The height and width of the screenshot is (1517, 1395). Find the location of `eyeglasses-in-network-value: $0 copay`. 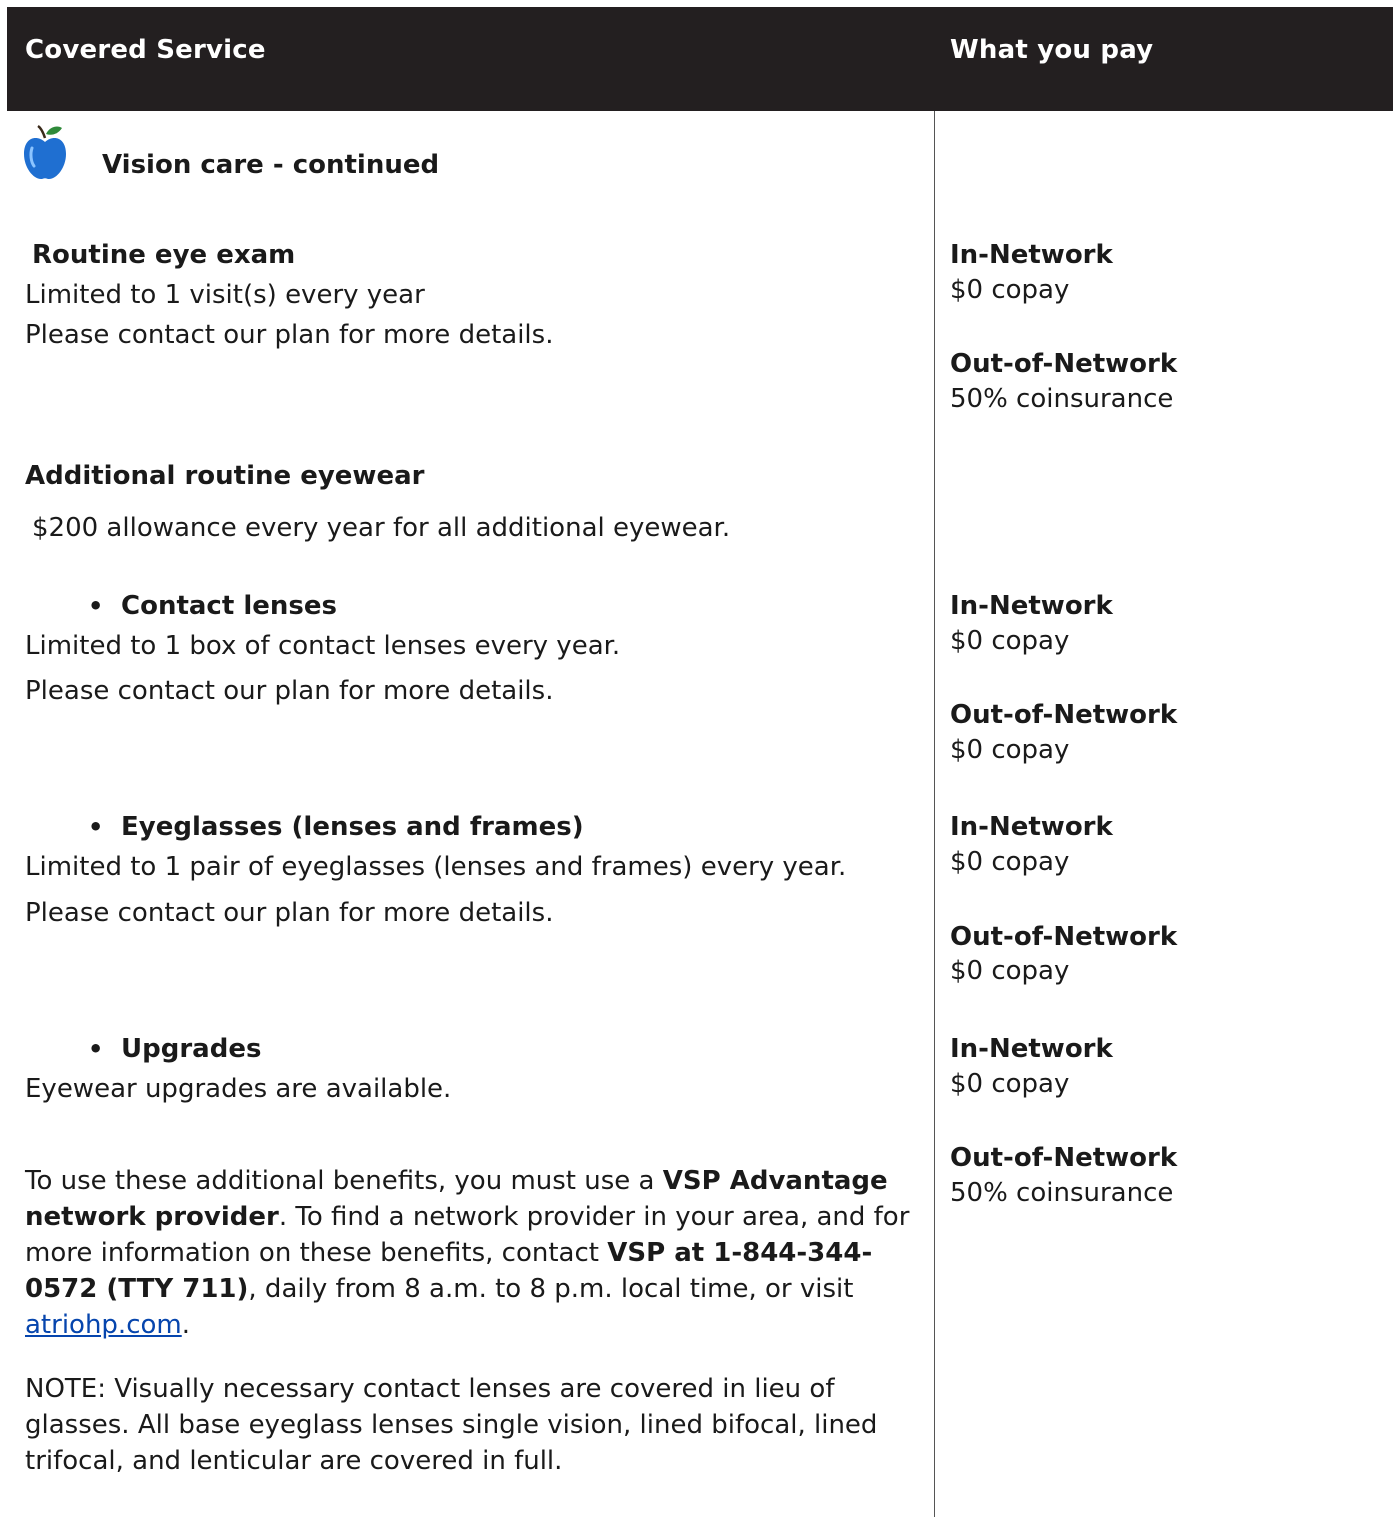

eyeglasses-in-network-value: $0 copay is located at coordinates (1010, 862).